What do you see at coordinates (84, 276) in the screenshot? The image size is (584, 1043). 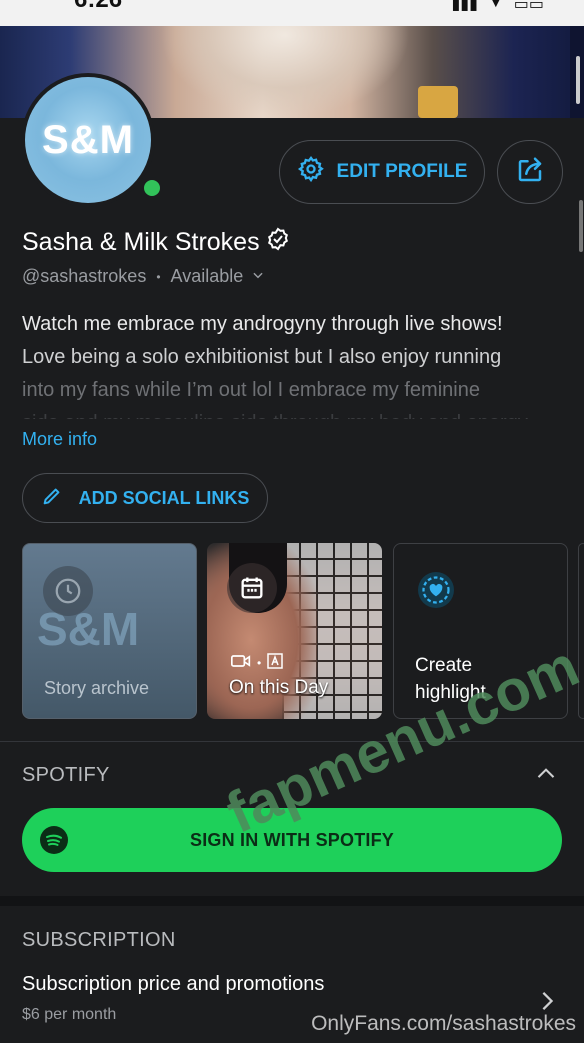 I see `username: @sashastrokes` at bounding box center [84, 276].